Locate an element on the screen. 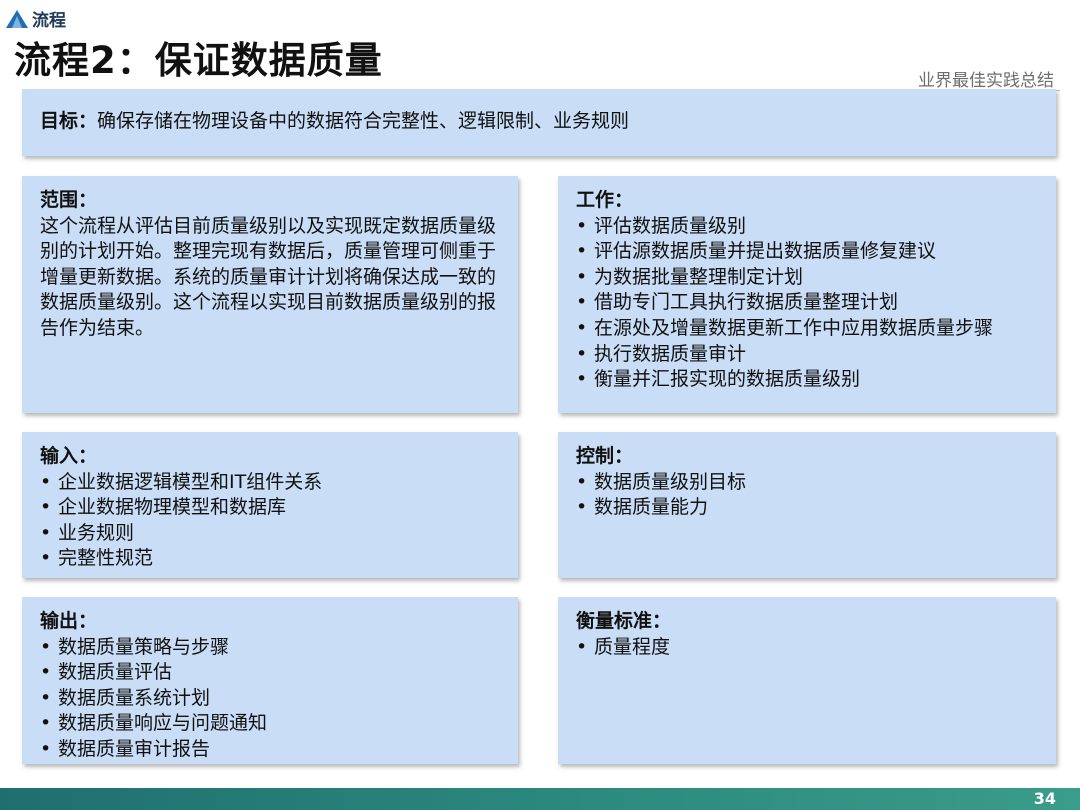 This screenshot has width=1080, height=810. list-item: 数据质量系统计划 is located at coordinates (270, 699).